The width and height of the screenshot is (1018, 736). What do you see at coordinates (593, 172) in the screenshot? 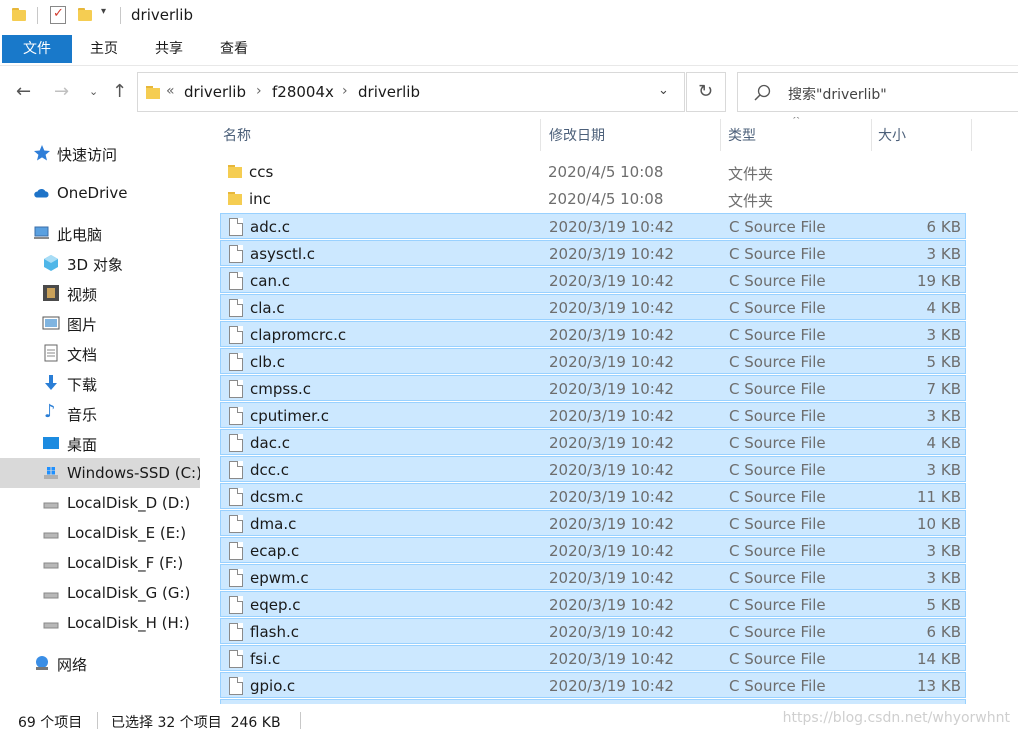
I see `folder-row: ccs 2020/4/5 10:08 文件夹` at bounding box center [593, 172].